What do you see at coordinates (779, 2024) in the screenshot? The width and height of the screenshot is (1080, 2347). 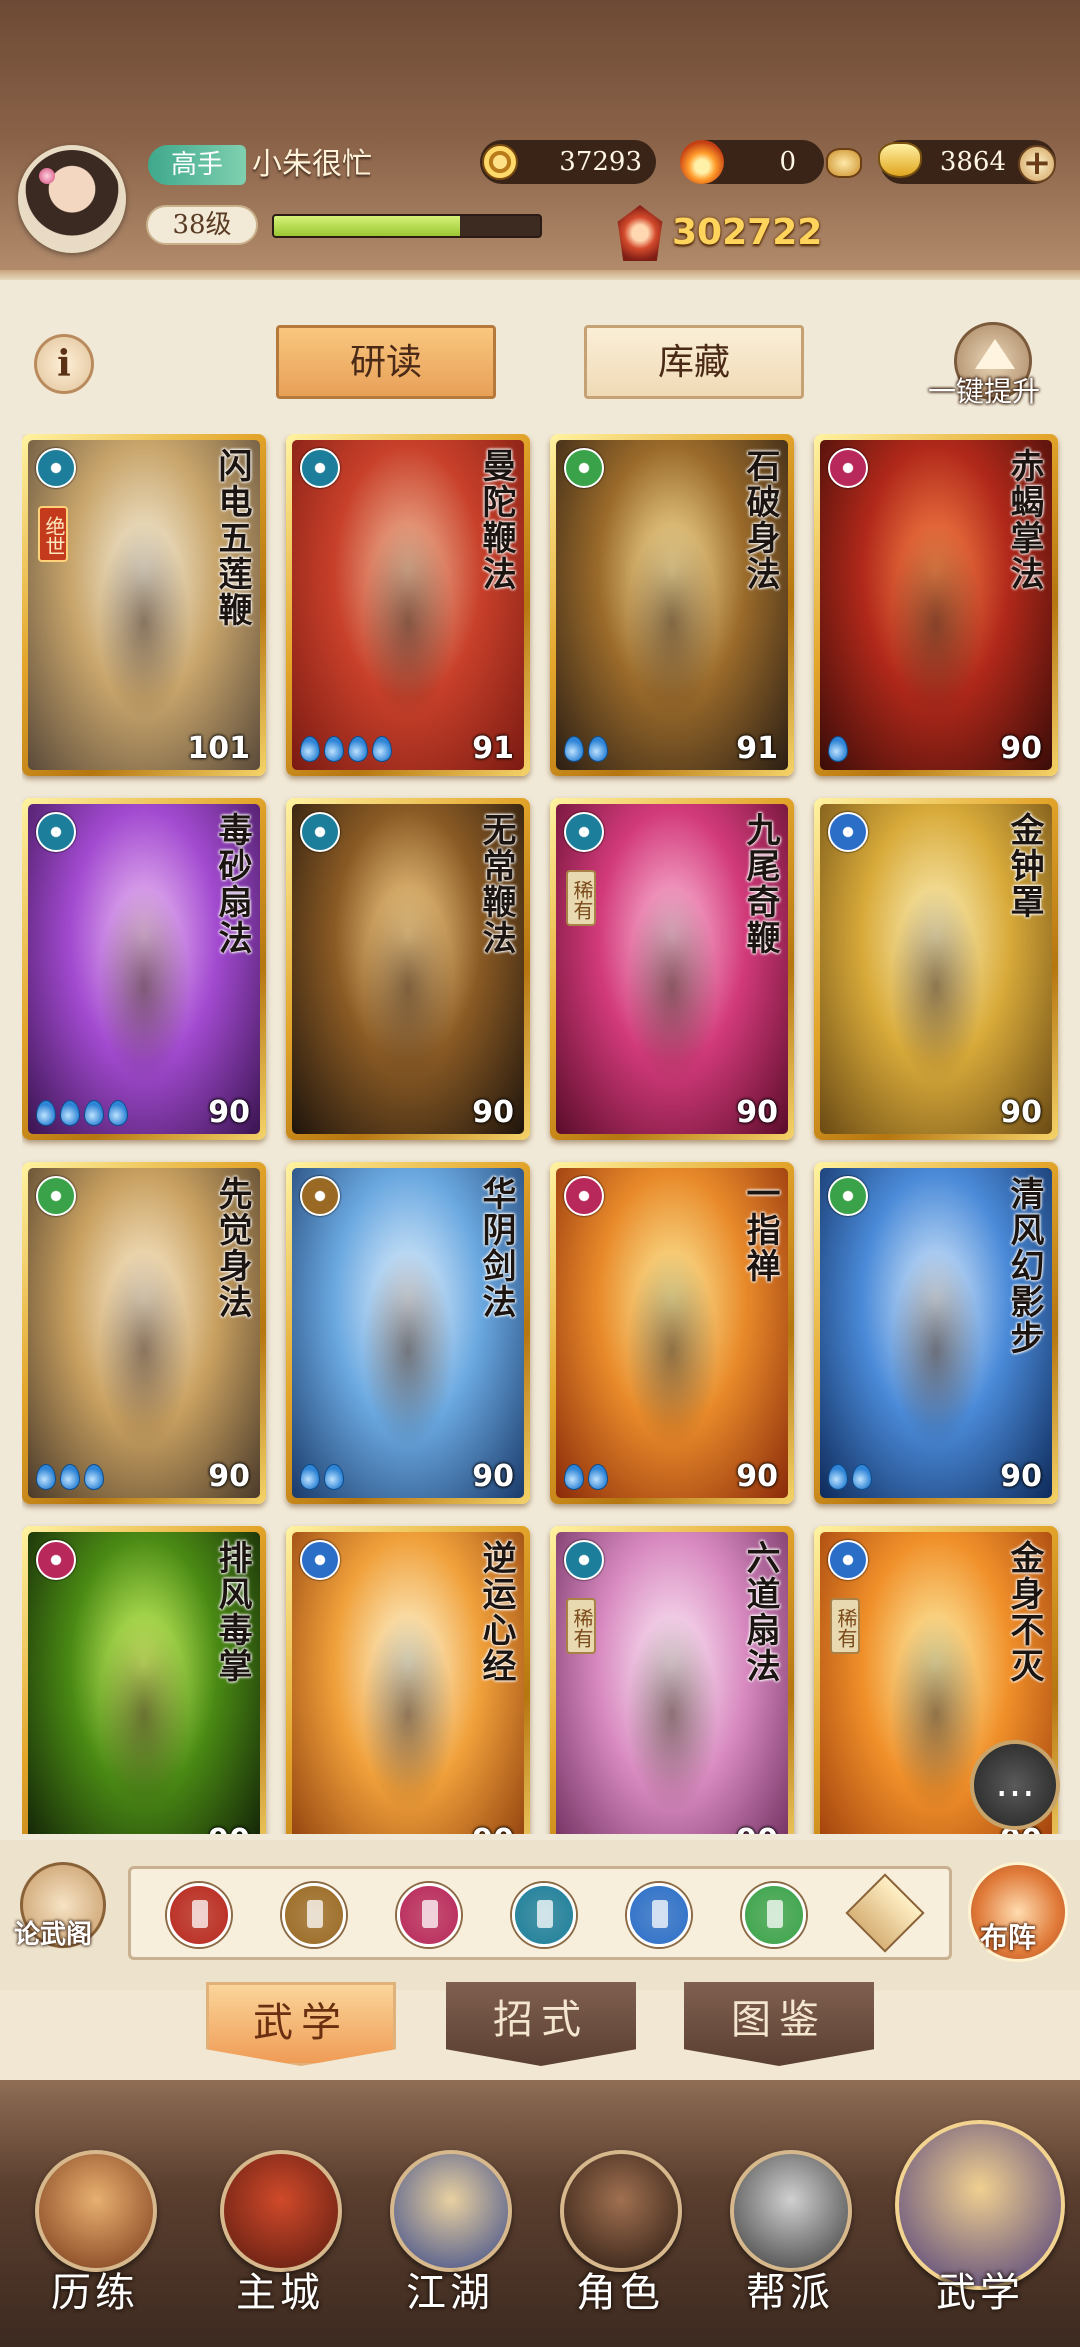 I see `subtab-codex: 图鉴` at bounding box center [779, 2024].